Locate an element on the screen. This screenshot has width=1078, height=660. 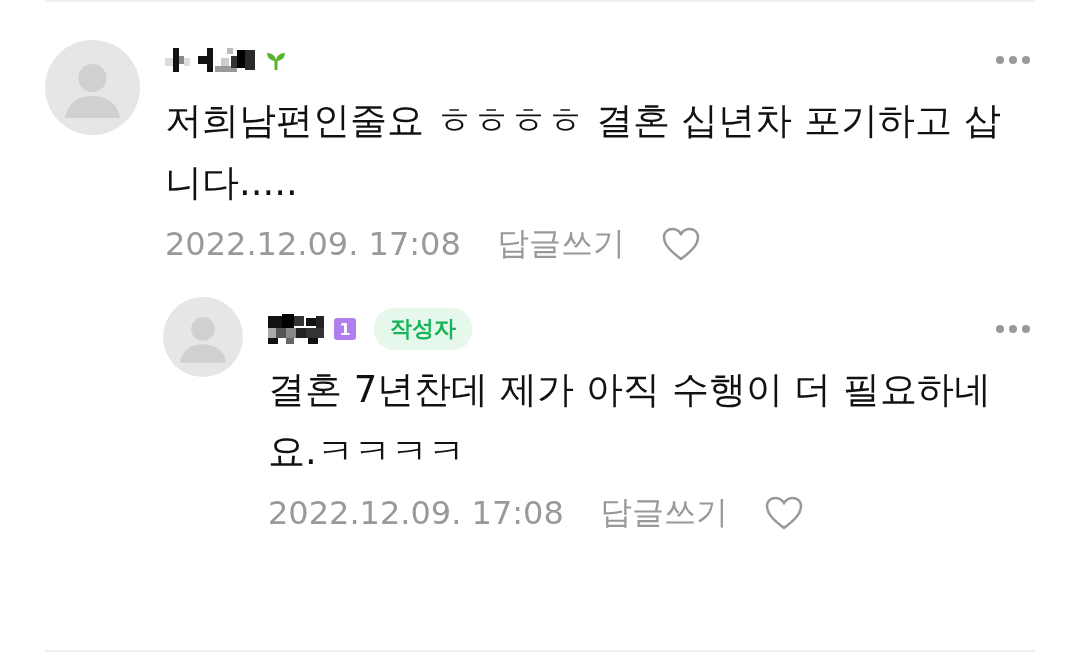
author-tag: 작성자 is located at coordinates (423, 329).